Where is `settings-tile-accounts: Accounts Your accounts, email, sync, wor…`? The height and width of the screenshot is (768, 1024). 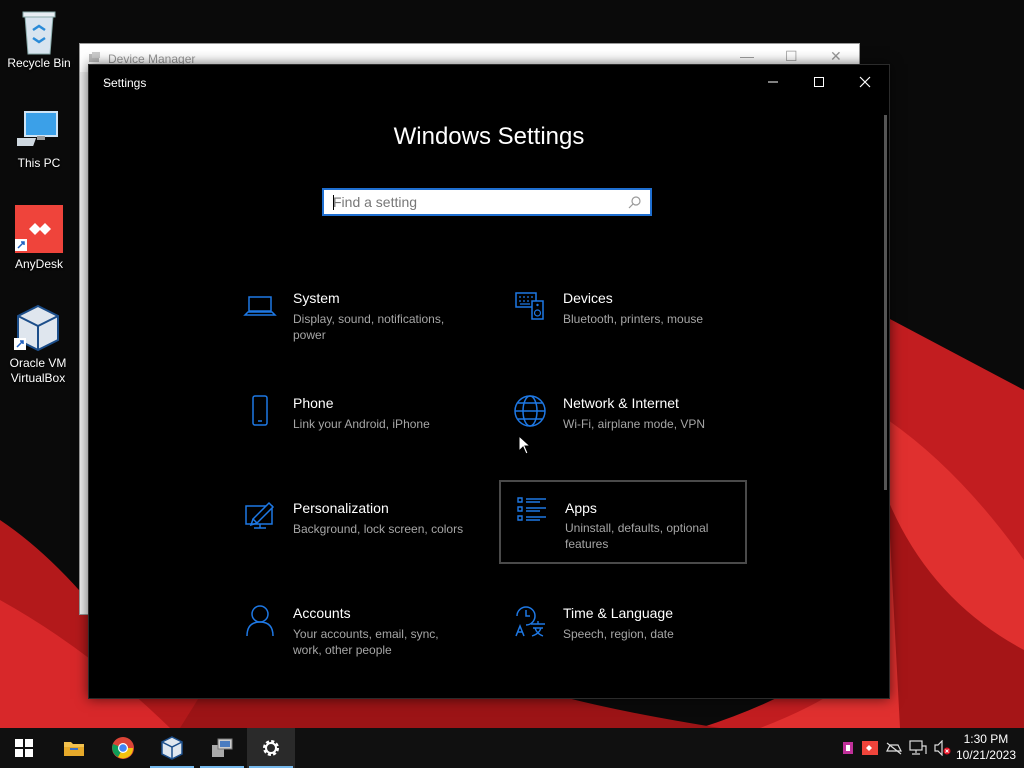
settings-tile-accounts: Accounts Your accounts, email, sync, wor… is located at coordinates (353, 640).